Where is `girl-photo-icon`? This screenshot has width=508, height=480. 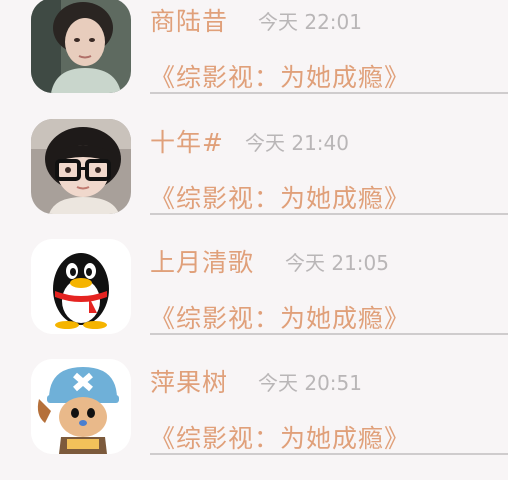 girl-photo-icon is located at coordinates (81, 46).